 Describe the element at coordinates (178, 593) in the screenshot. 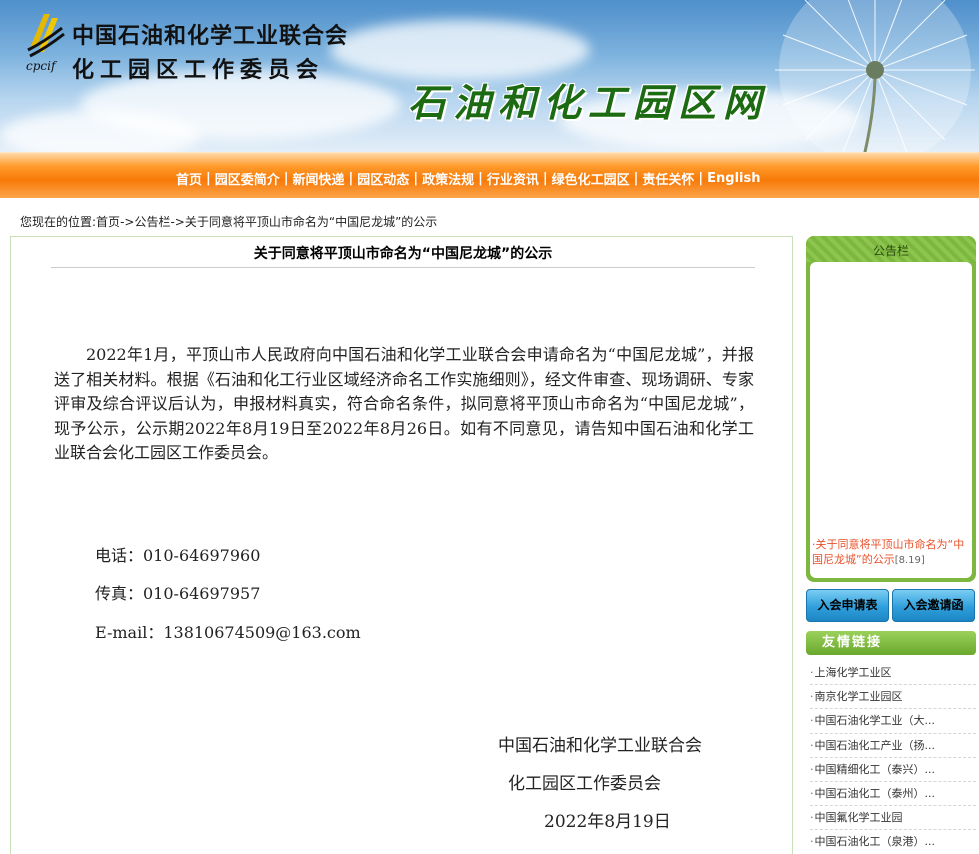

I see `contact-fax: 传真：010-64697957` at that location.